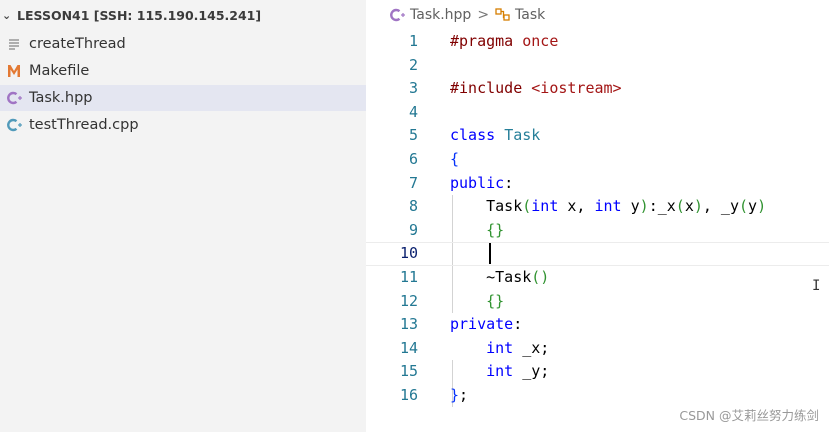 The height and width of the screenshot is (432, 829). What do you see at coordinates (482, 182) in the screenshot?
I see `code-text: public:` at bounding box center [482, 182].